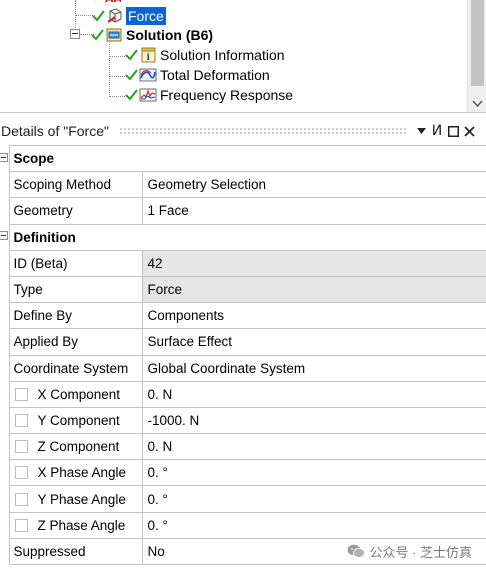 This screenshot has width=486, height=569. I want to click on tree-item-solution-information: i Solution Information, so click(205, 54).